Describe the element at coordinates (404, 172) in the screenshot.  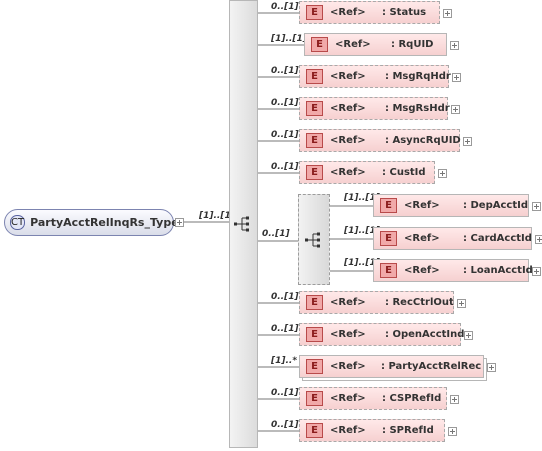
I see `element-name: : CustId` at that location.